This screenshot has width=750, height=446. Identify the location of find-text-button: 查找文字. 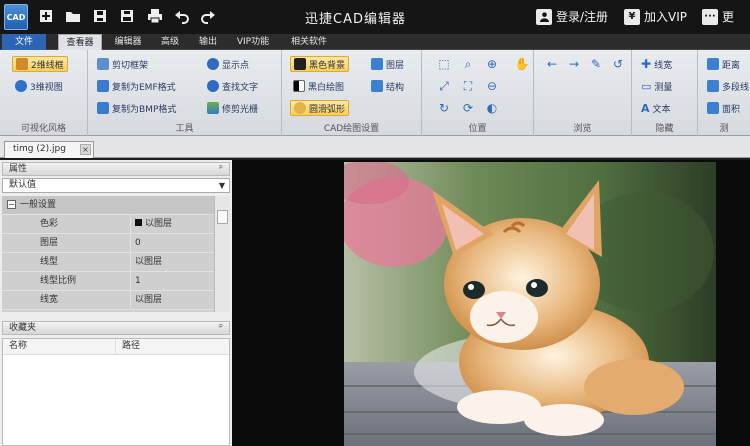
(232, 86).